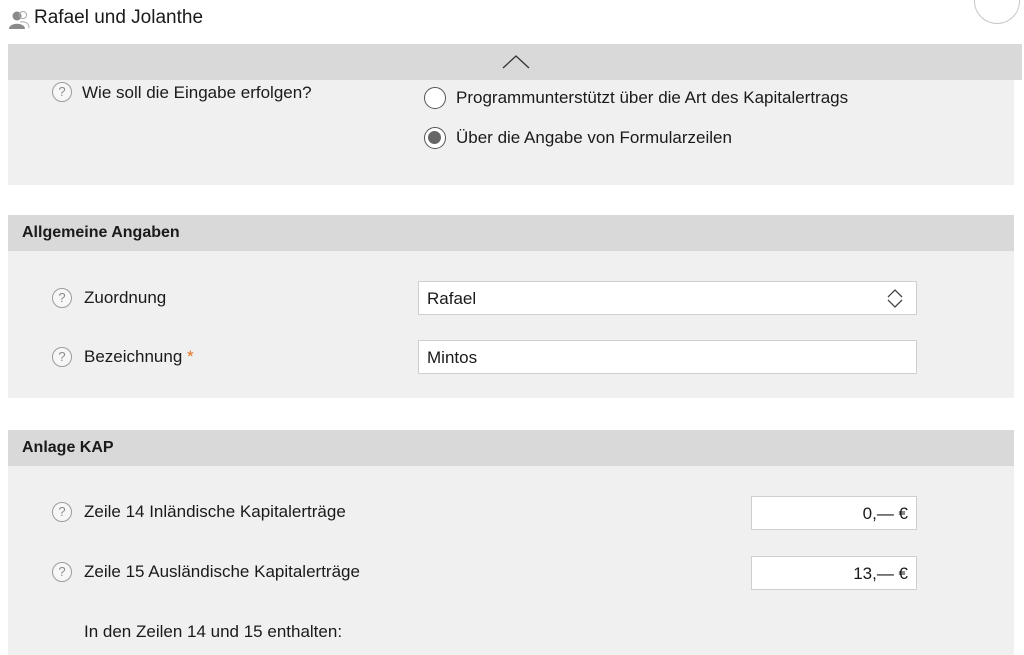 This screenshot has width=1024, height=655. Describe the element at coordinates (190, 356) in the screenshot. I see `required-mark: *` at that location.